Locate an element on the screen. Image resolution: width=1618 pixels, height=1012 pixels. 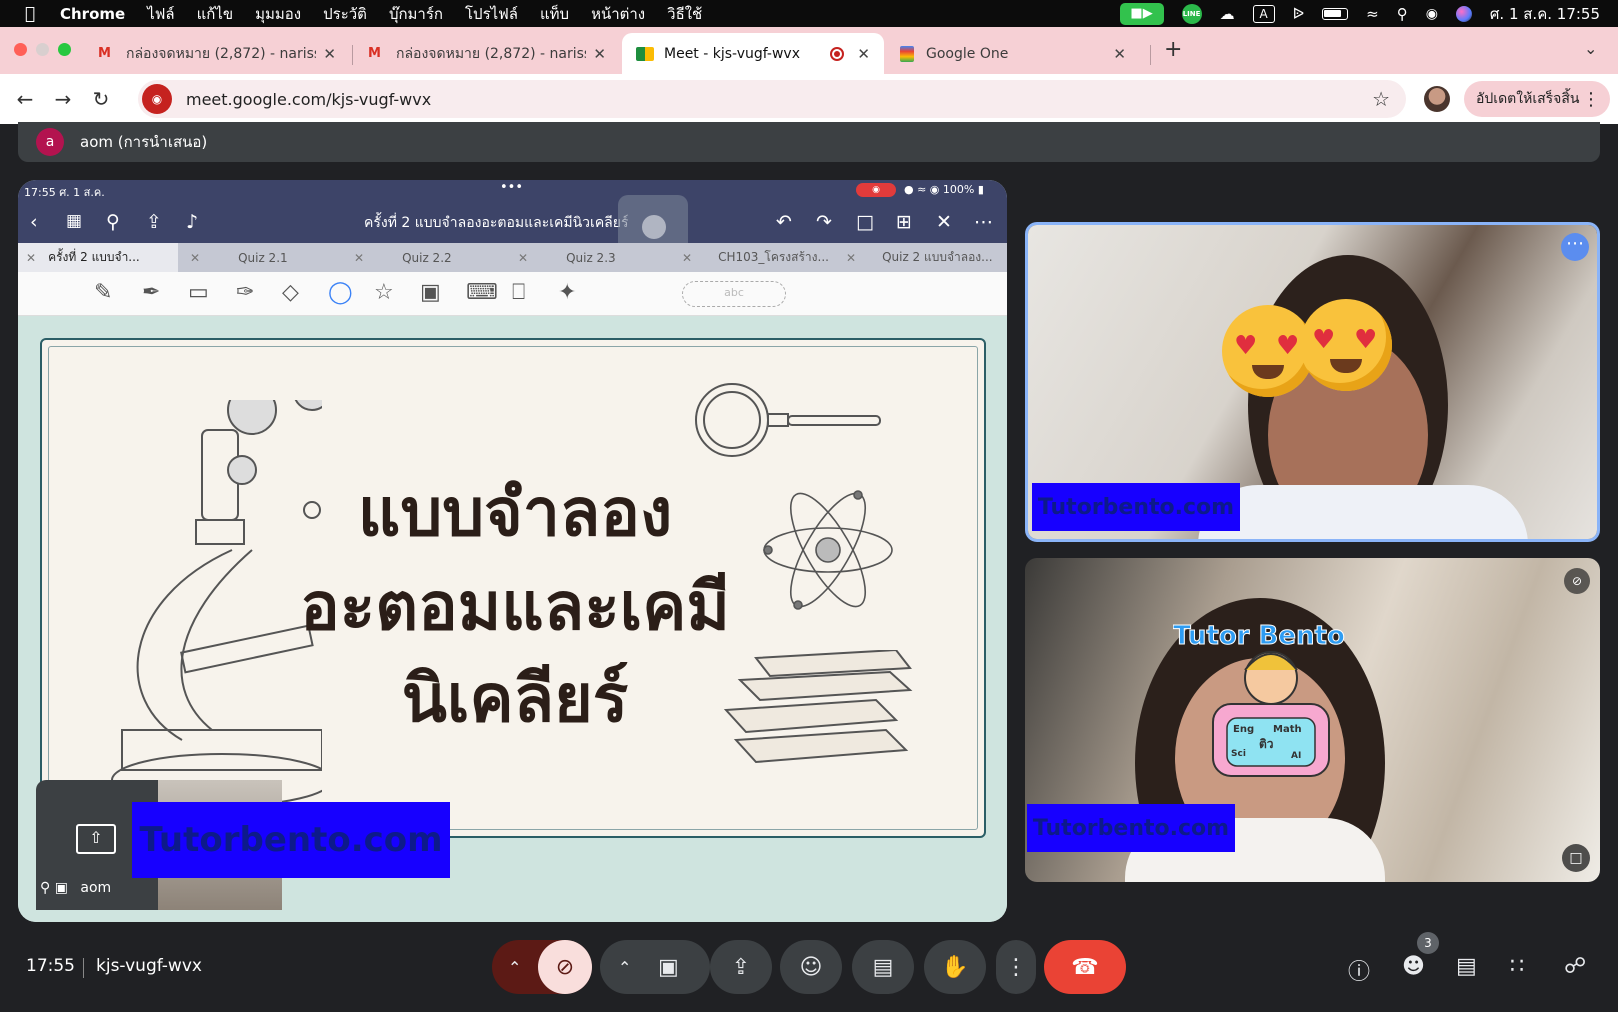
tab-gmail-1: M กล่องจดหมาย (2,872) - narissa ✕ is located at coordinates (217, 53).